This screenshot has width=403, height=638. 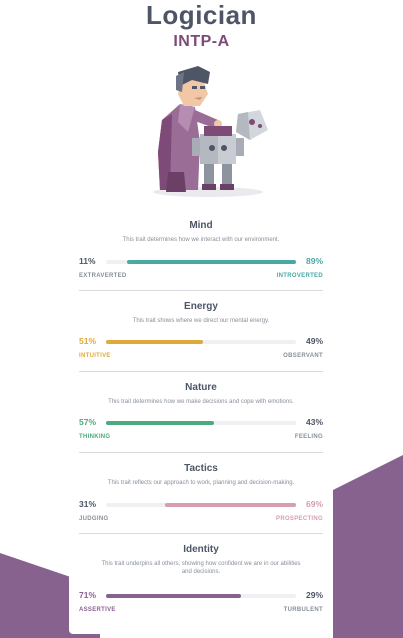 I want to click on percent-right: 69%, so click(x=314, y=504).